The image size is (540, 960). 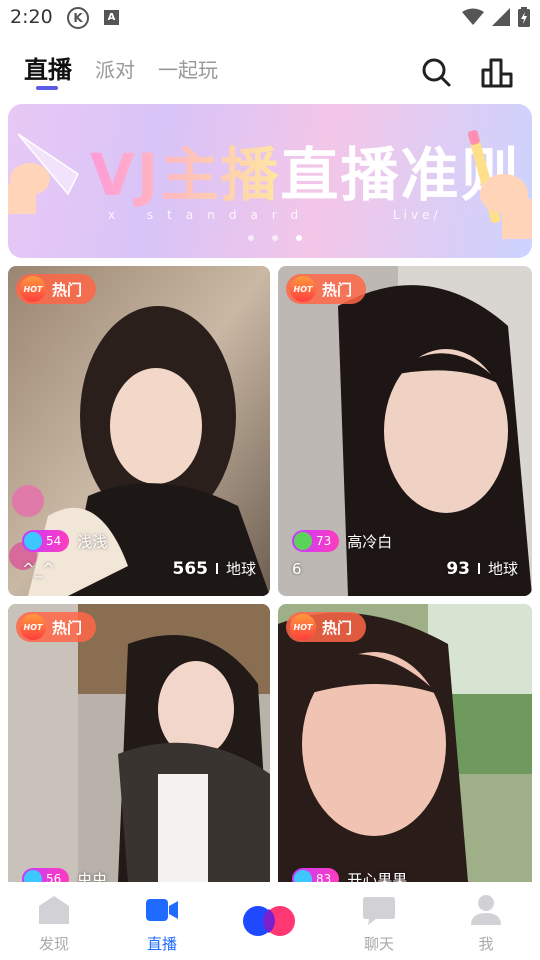 I want to click on tab-party: 派对, so click(x=115, y=68).